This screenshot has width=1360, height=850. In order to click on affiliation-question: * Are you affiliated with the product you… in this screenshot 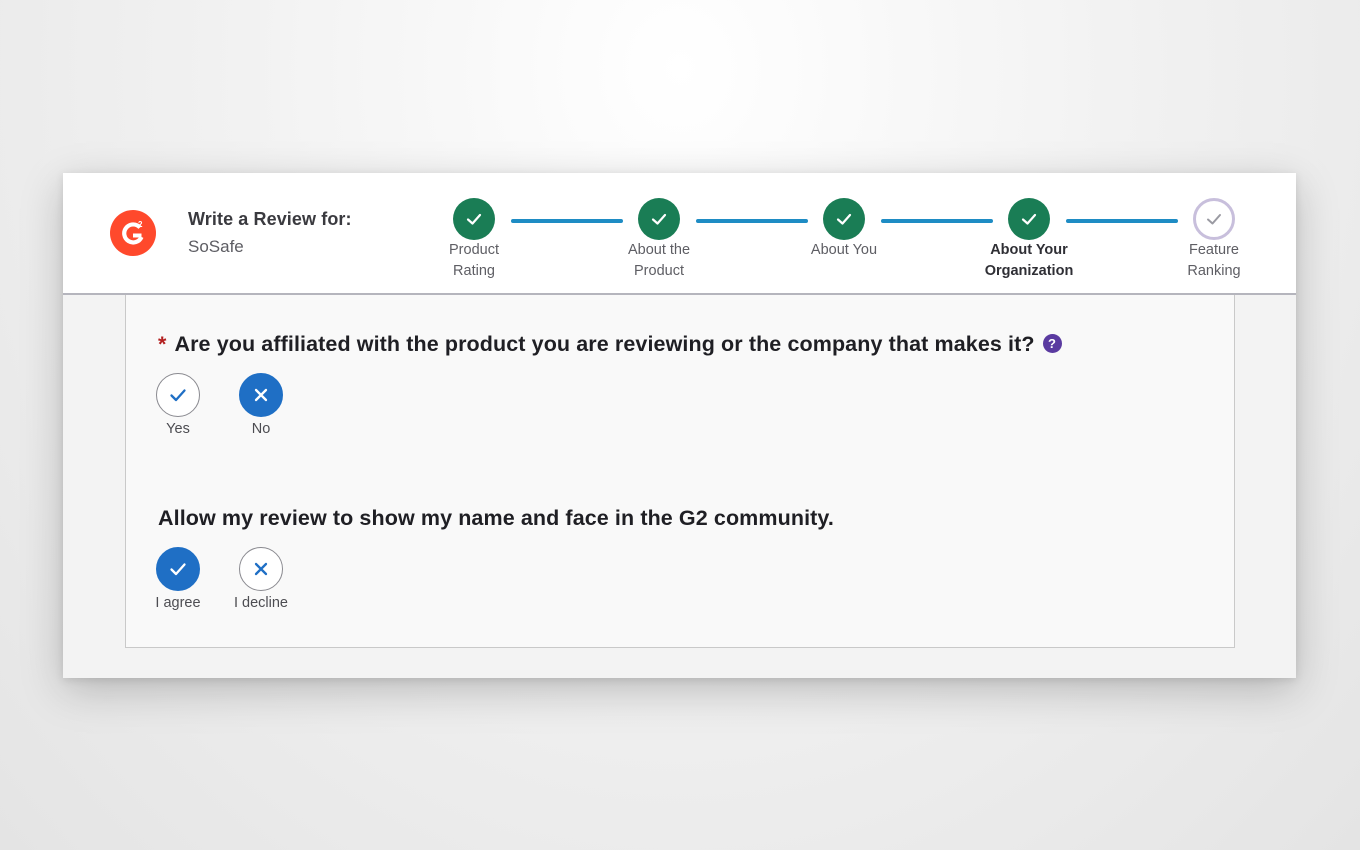, I will do `click(610, 344)`.